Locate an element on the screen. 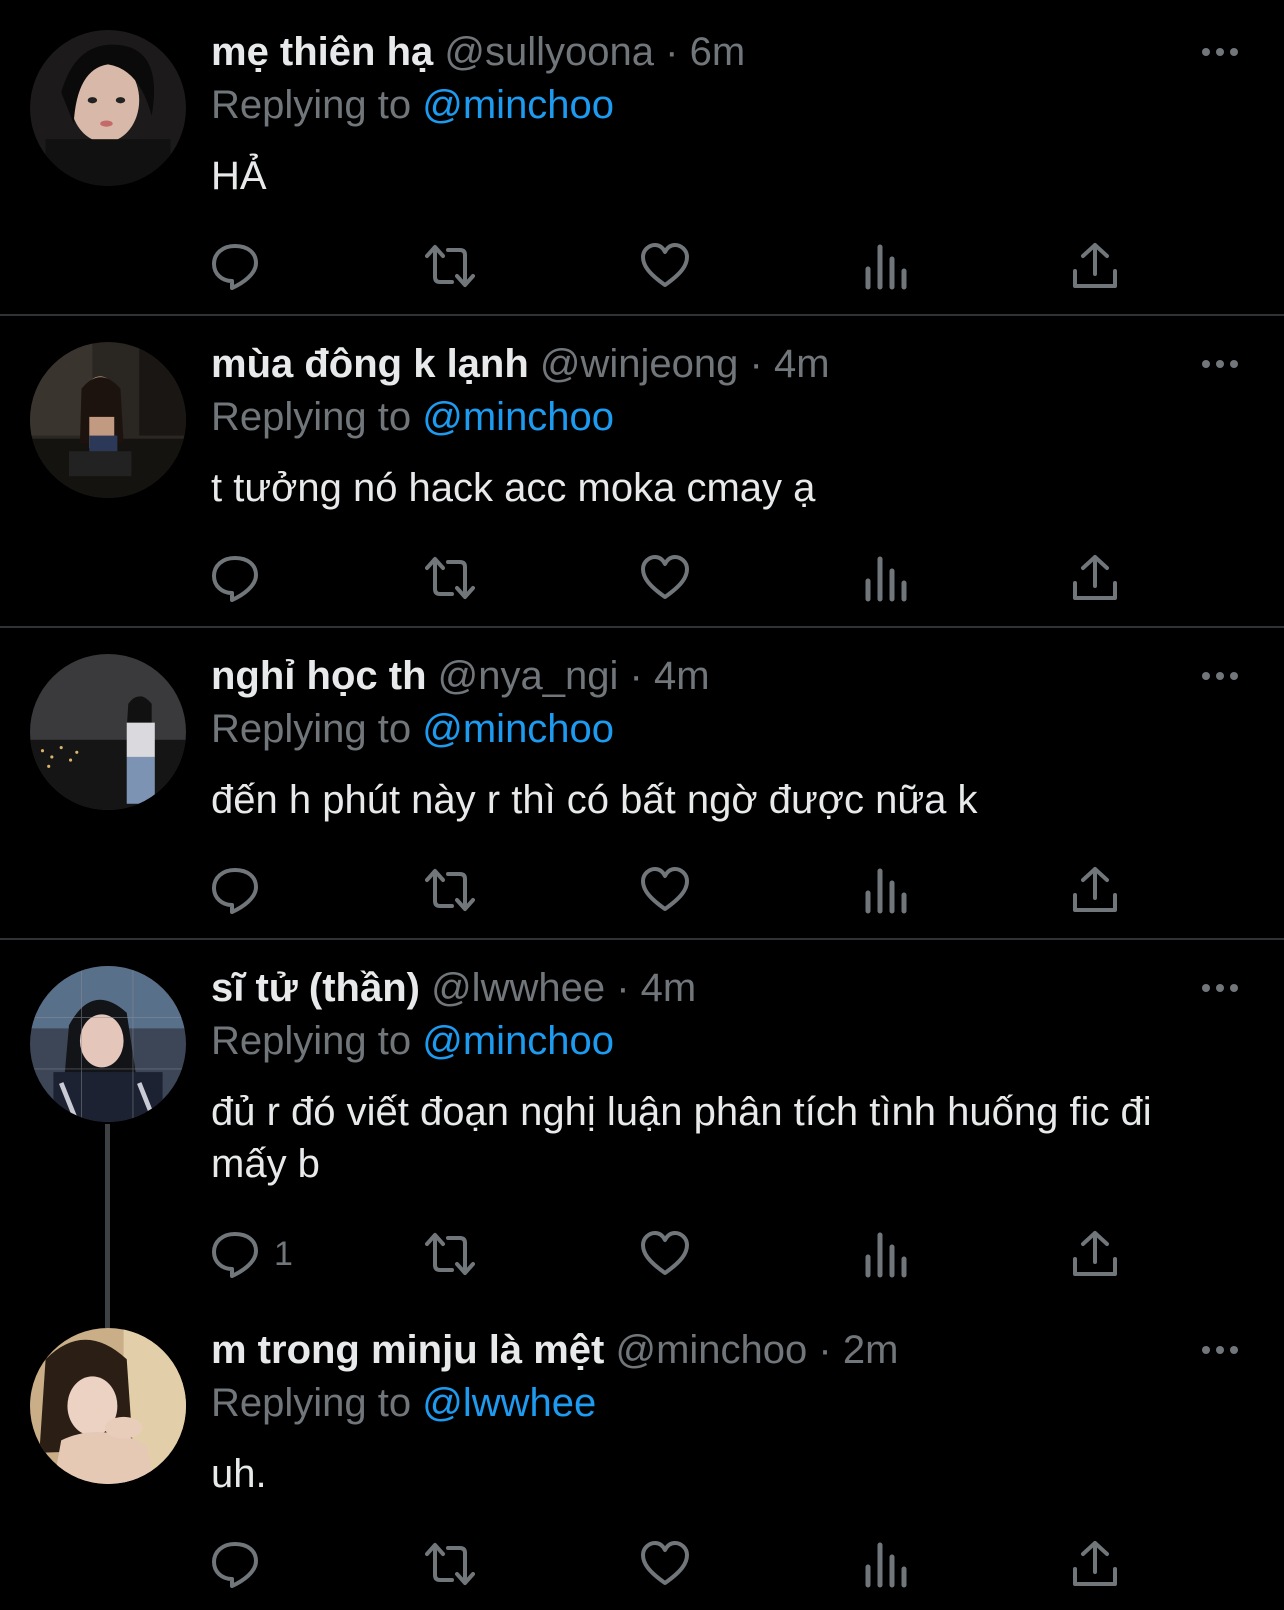 This screenshot has width=1284, height=1610. handle: @lwwhee is located at coordinates (518, 988).